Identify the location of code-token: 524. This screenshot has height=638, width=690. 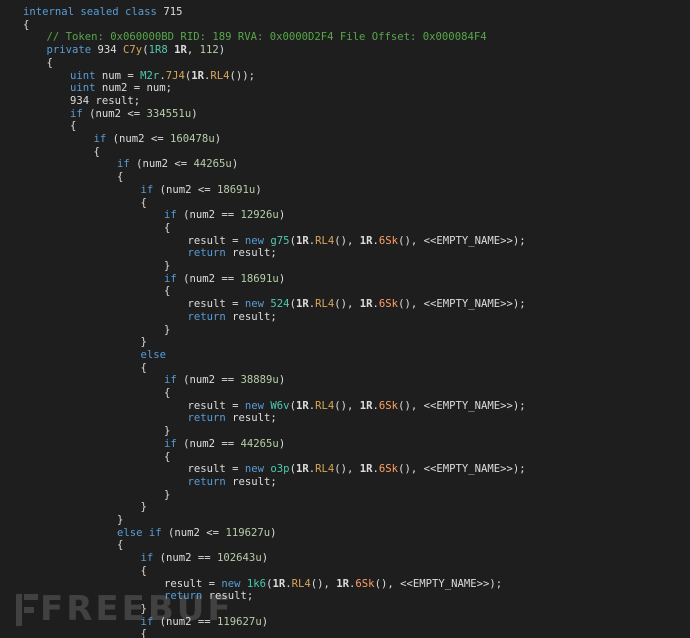
(280, 304).